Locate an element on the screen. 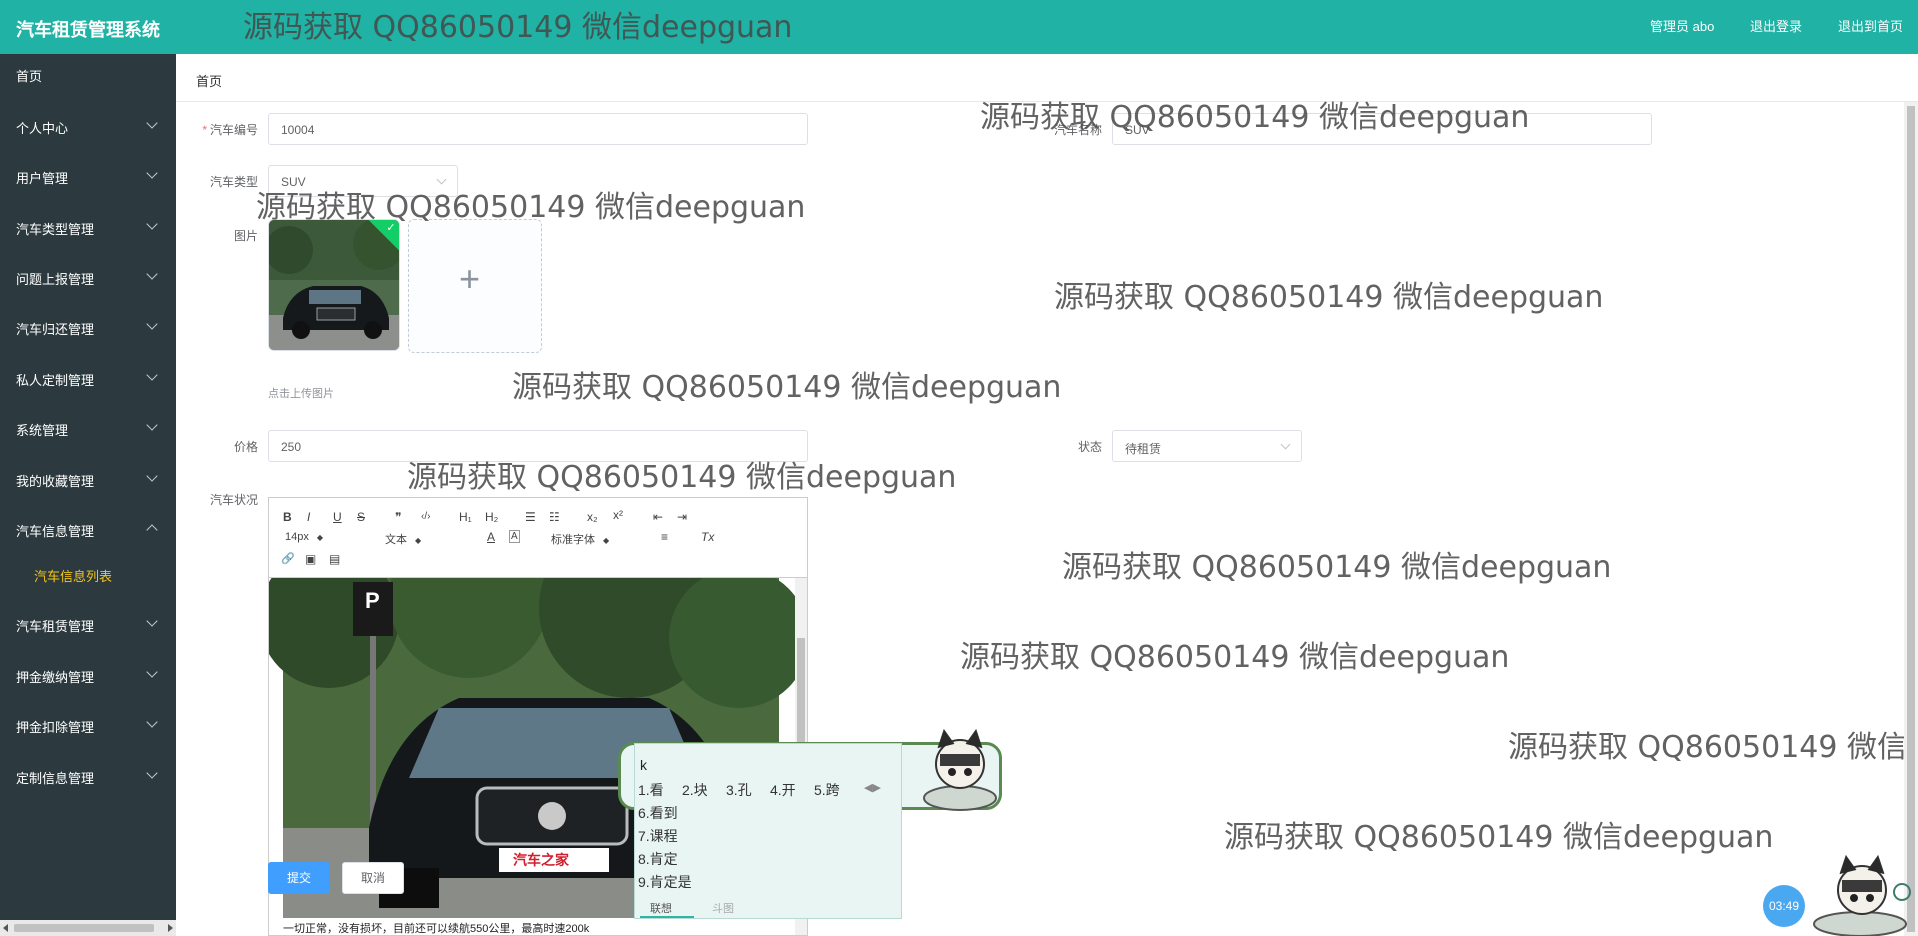 This screenshot has height=936, width=1918. h2-icon: H₂ is located at coordinates (491, 517).